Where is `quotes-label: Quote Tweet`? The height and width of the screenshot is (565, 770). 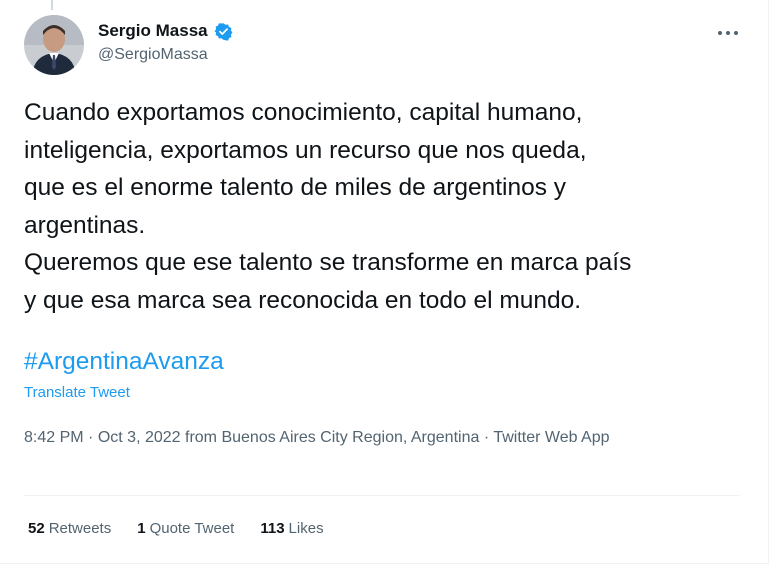
quotes-label: Quote Tweet is located at coordinates (192, 528).